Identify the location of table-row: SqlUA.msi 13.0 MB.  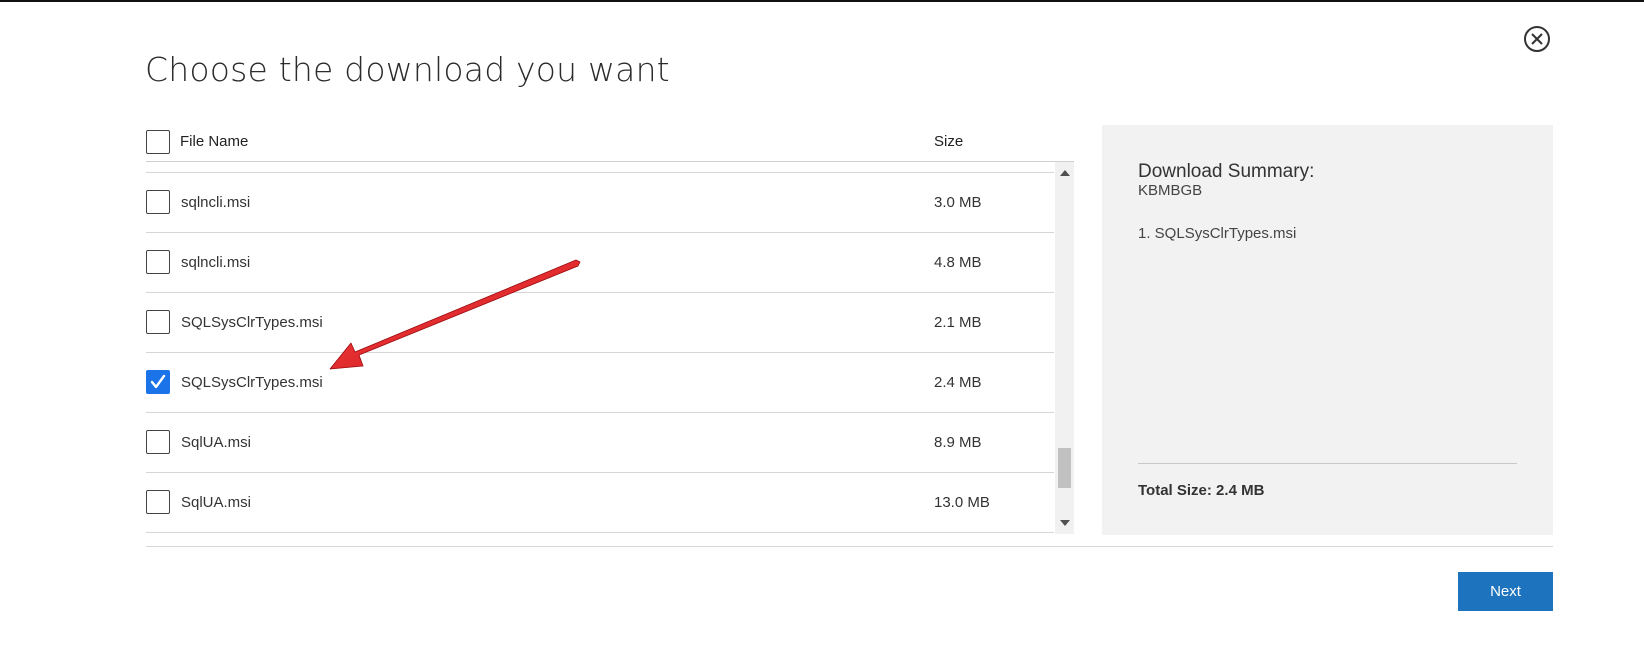
(600, 503).